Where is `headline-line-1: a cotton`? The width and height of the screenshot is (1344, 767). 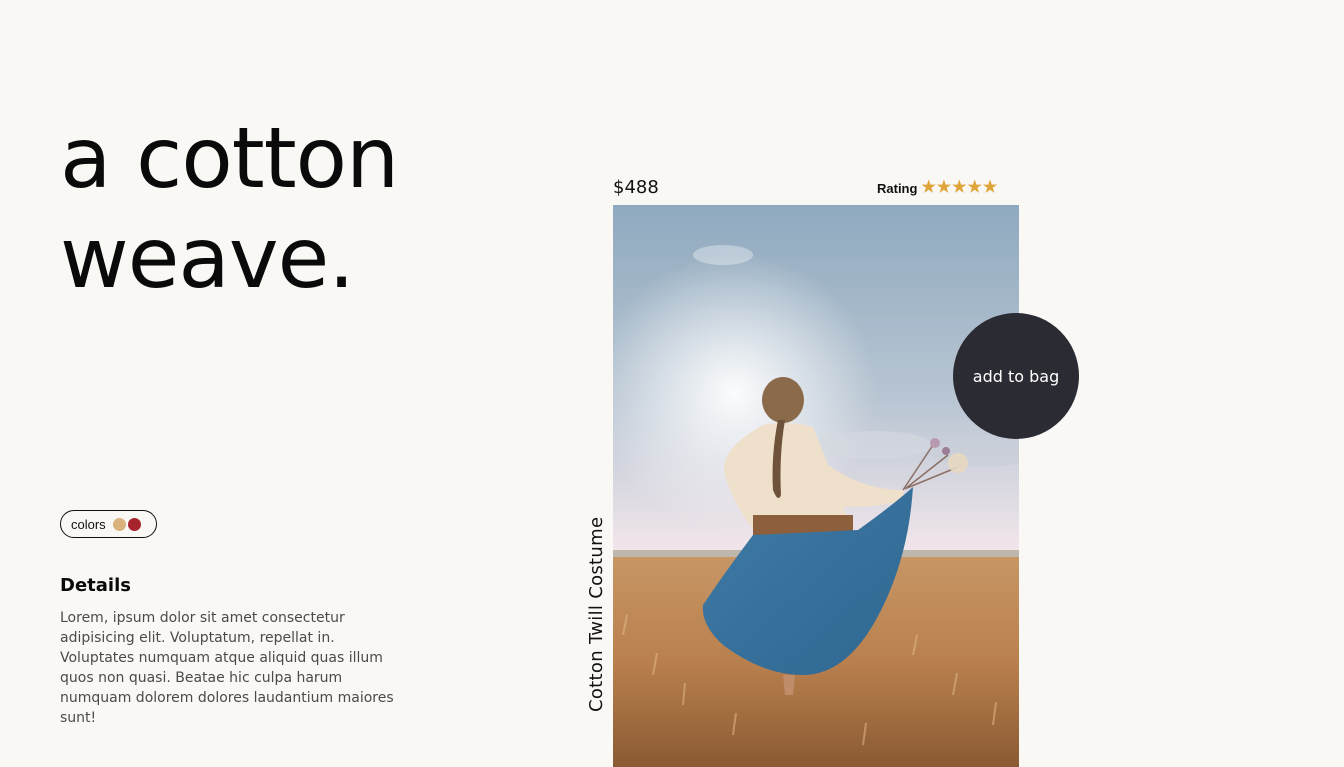 headline-line-1: a cotton is located at coordinates (229, 158).